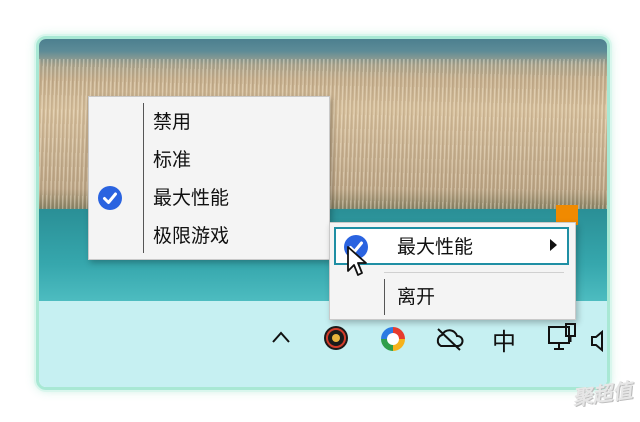  Describe the element at coordinates (393, 339) in the screenshot. I see `copilot-icon` at that location.